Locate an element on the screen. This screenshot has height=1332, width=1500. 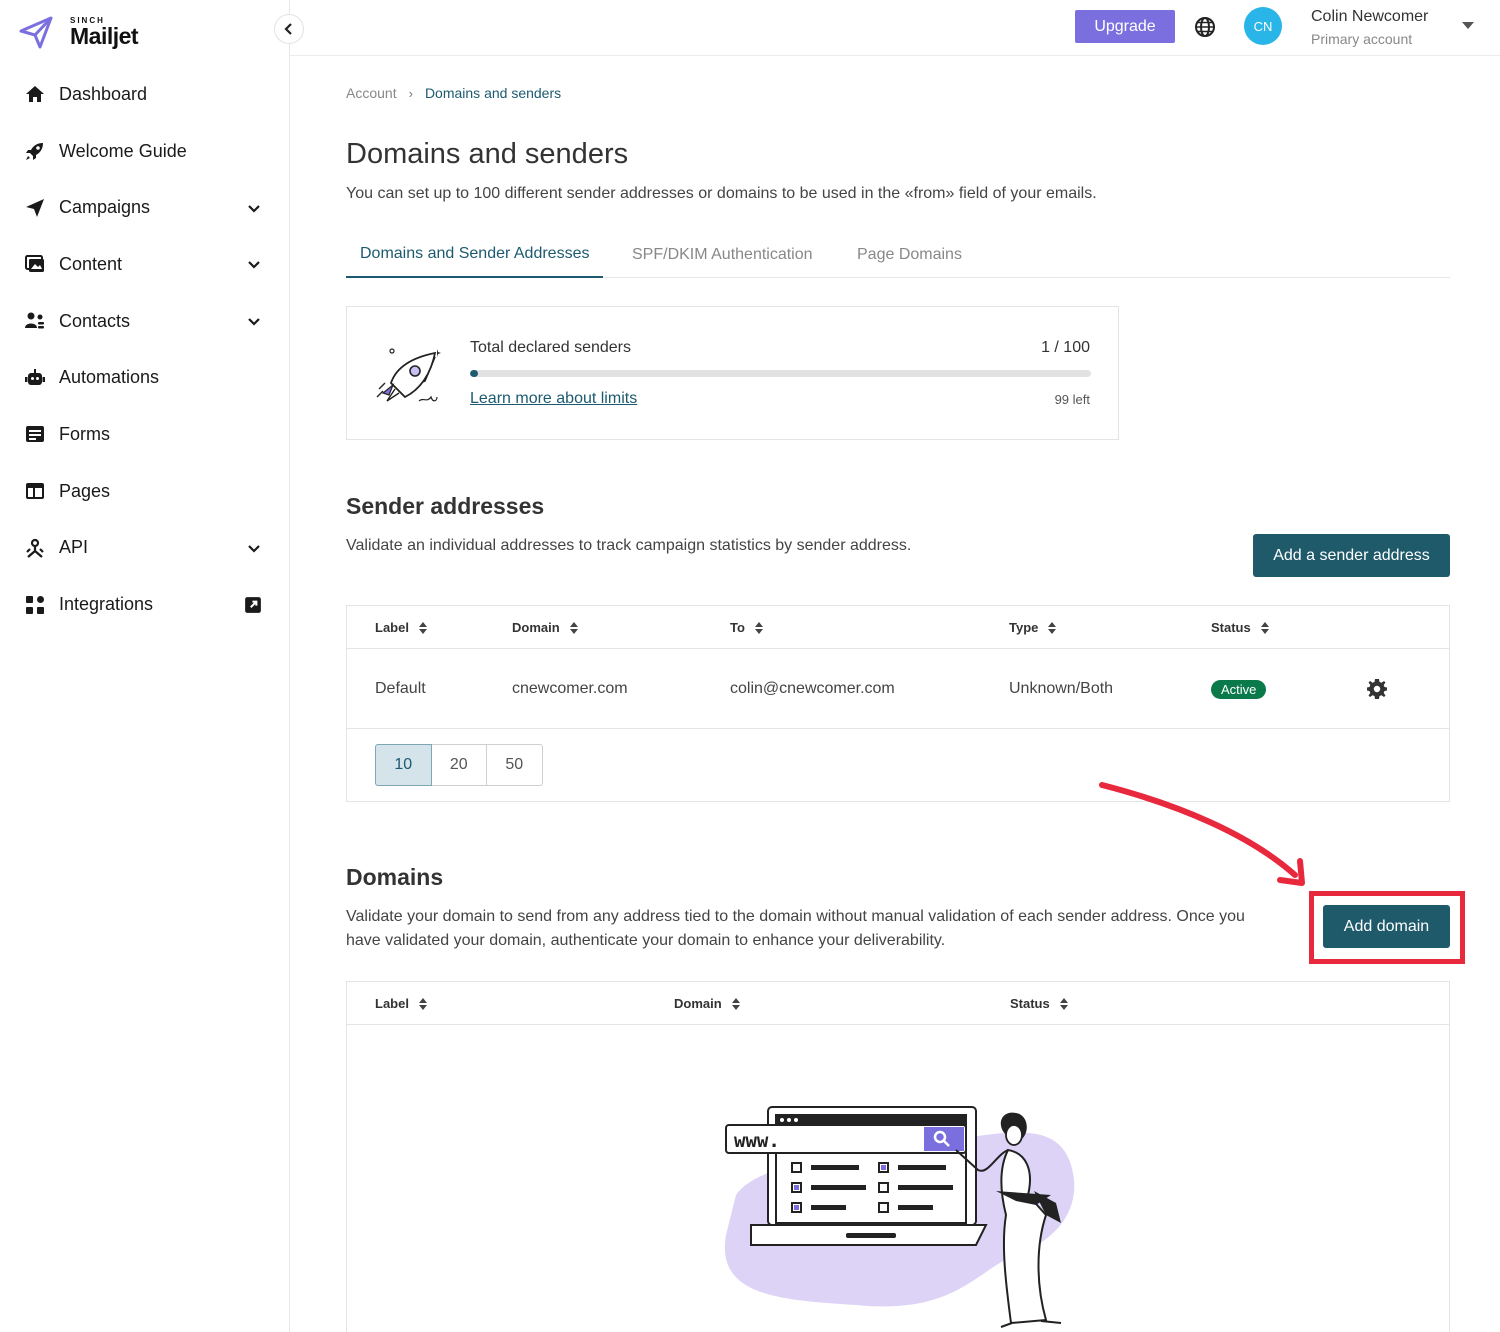
cell-type: Unknown/Both is located at coordinates (1061, 688).